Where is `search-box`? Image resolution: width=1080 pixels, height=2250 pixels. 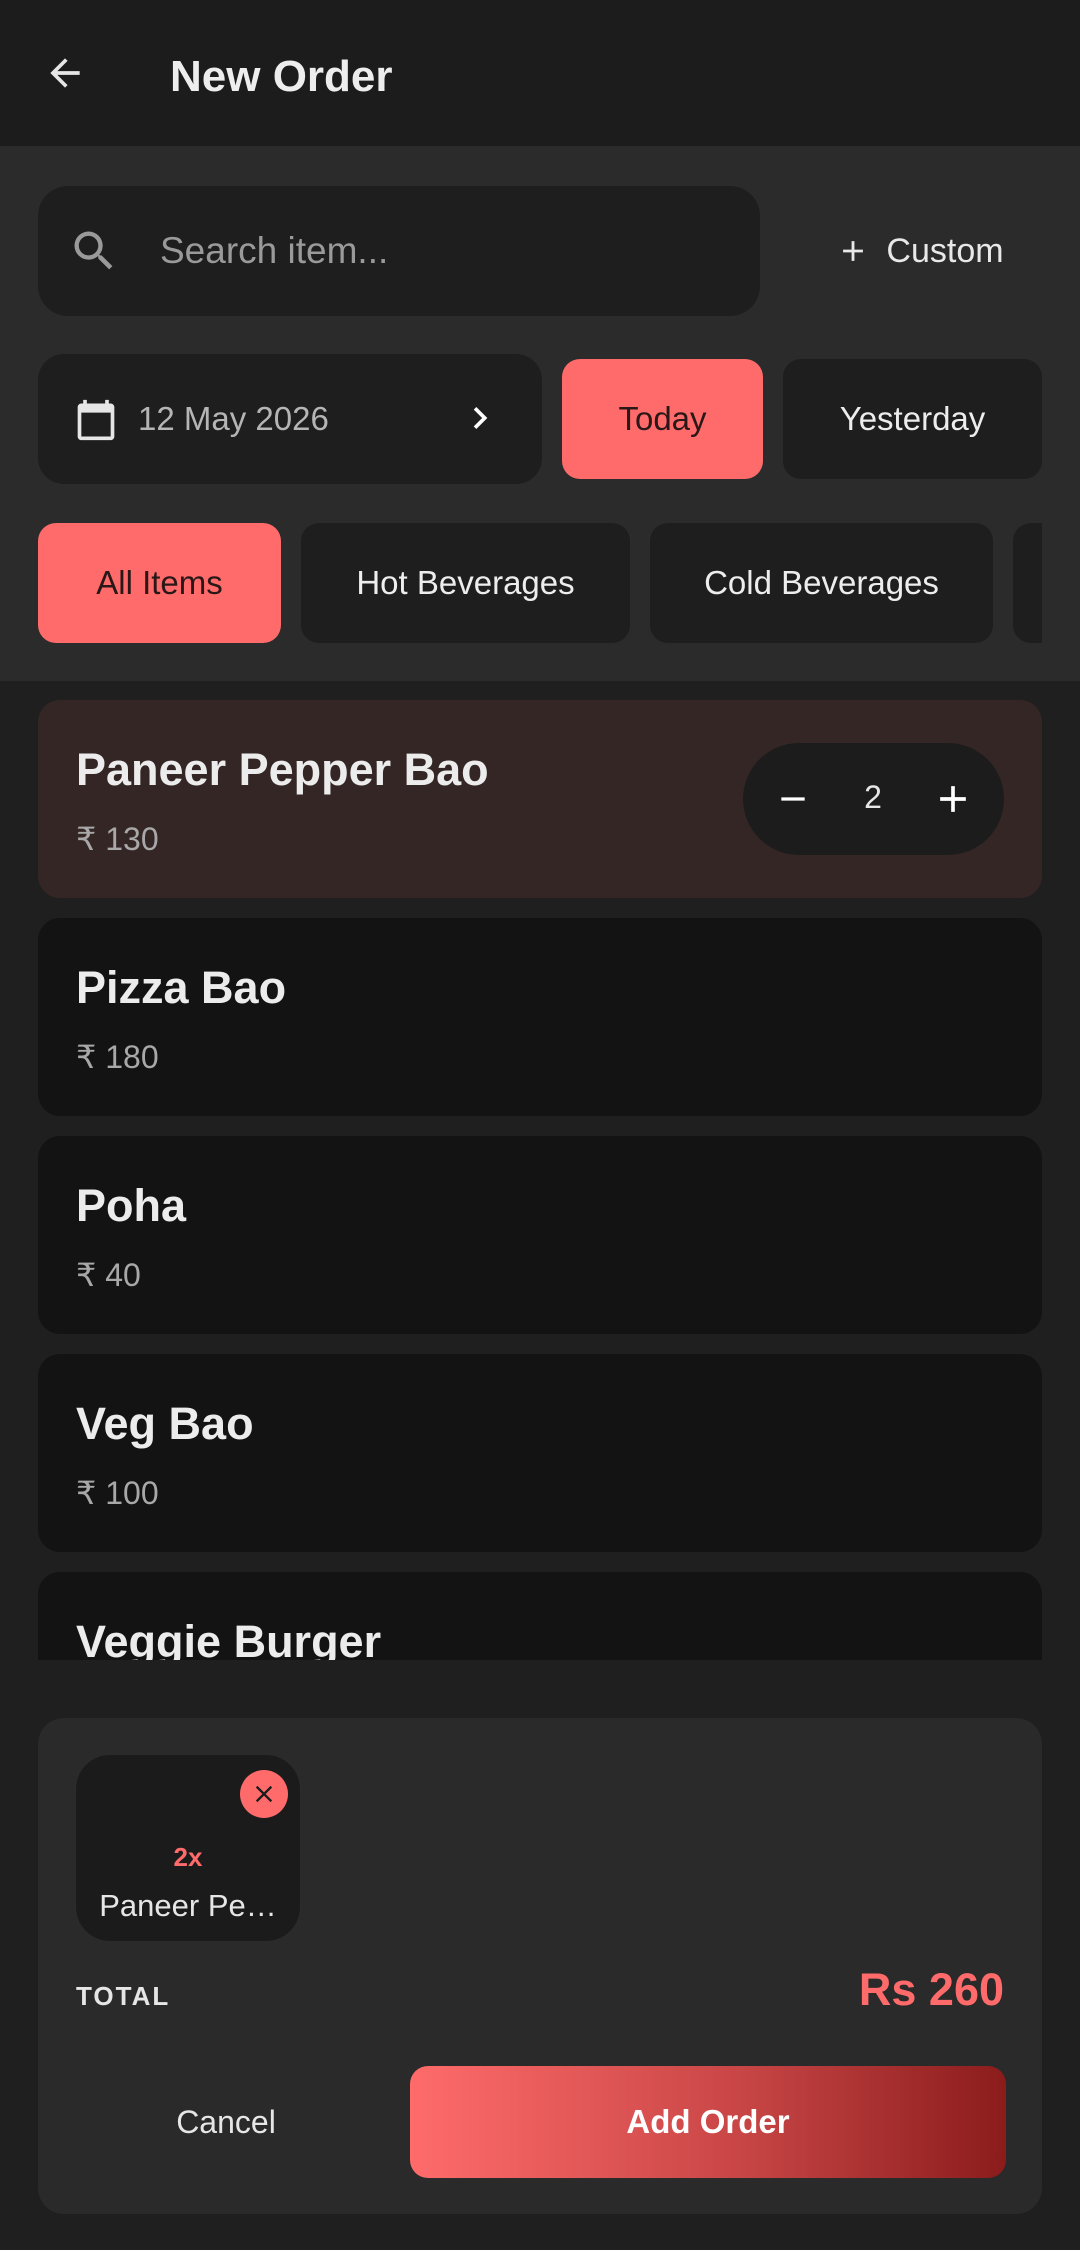
search-box is located at coordinates (399, 251).